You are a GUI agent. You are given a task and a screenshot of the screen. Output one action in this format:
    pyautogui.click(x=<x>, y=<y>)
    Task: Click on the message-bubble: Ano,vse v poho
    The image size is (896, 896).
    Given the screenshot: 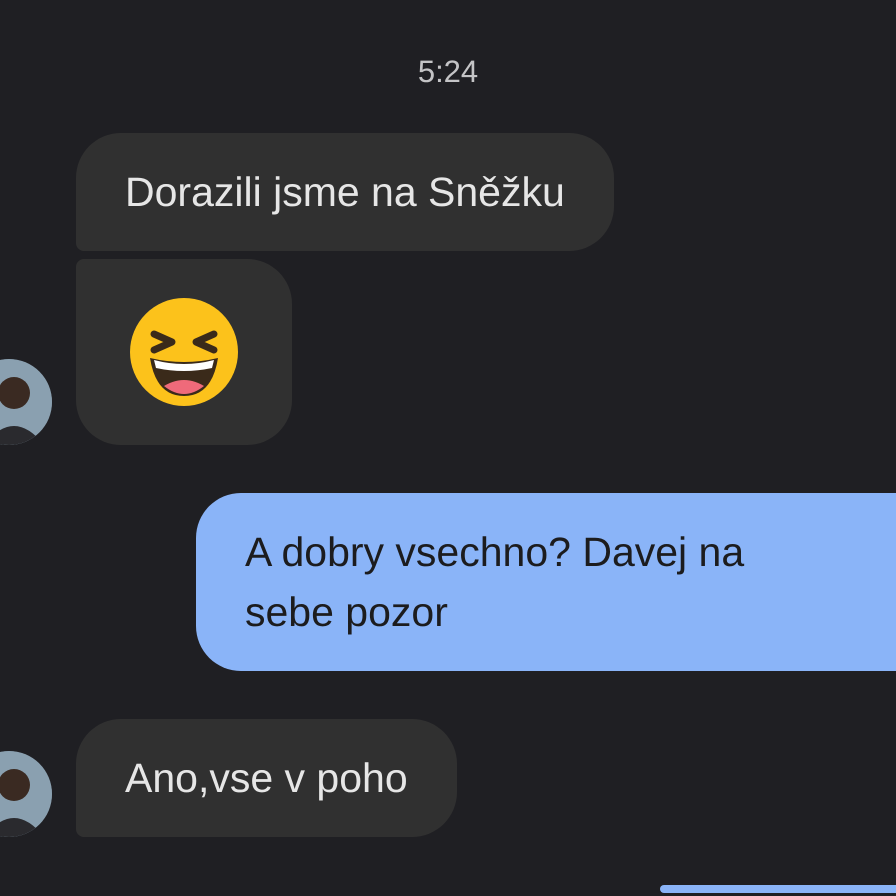 What is the action you would take?
    pyautogui.click(x=266, y=778)
    